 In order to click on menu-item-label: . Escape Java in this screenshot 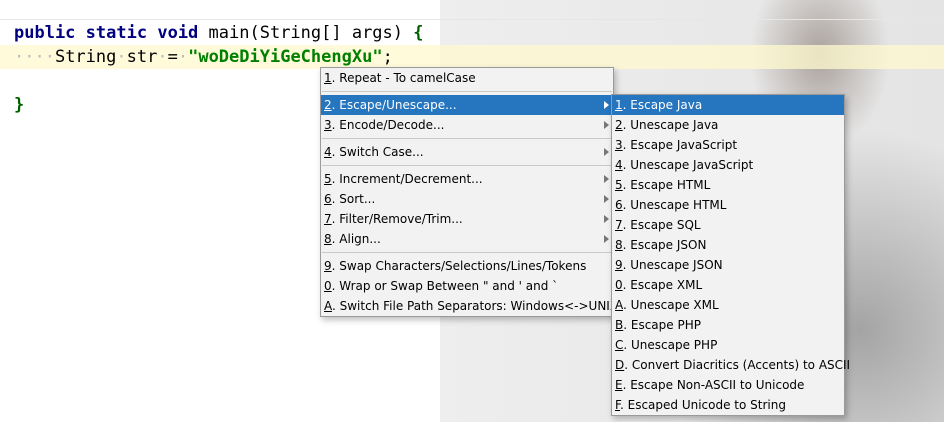, I will do `click(662, 105)`.